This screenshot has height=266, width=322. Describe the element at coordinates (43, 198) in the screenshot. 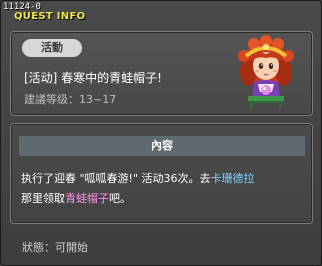

I see `desc-text-2: 那里领取` at that location.